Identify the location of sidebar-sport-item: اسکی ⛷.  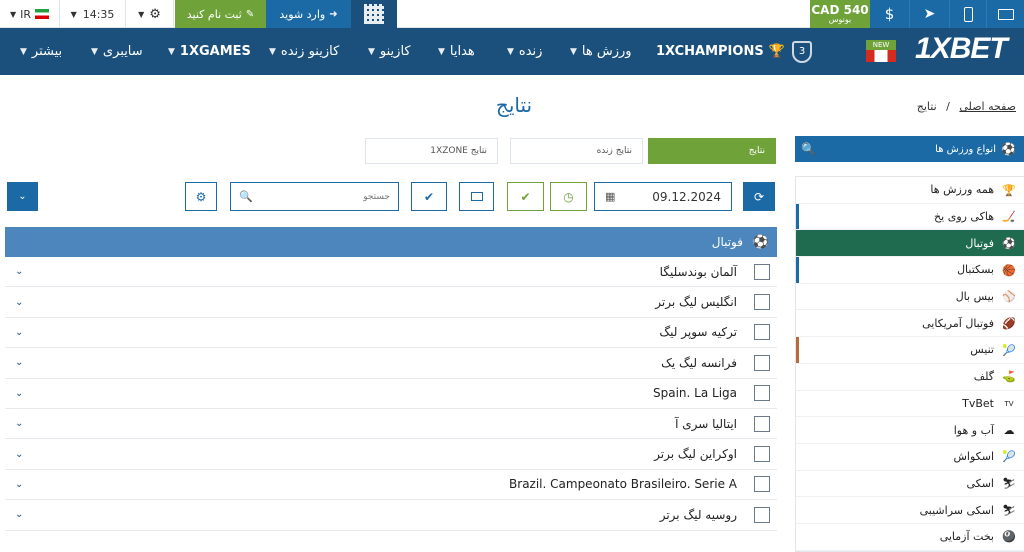
(910, 484).